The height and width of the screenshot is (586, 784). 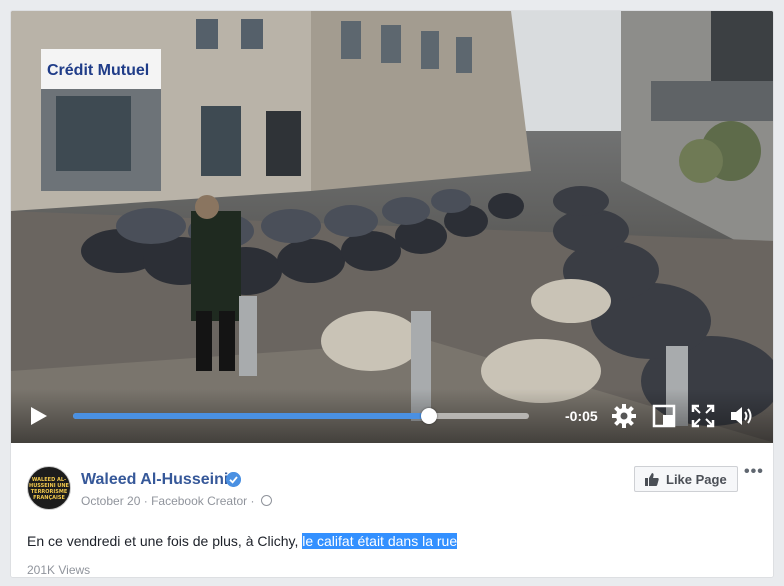 I want to click on pip-icon, so click(x=664, y=416).